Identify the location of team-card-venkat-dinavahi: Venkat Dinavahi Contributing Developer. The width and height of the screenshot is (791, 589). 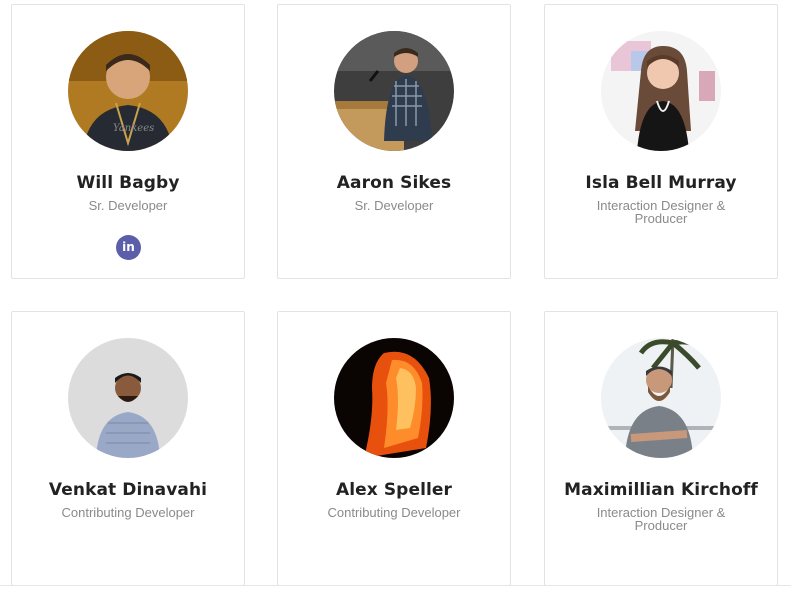
(128, 448).